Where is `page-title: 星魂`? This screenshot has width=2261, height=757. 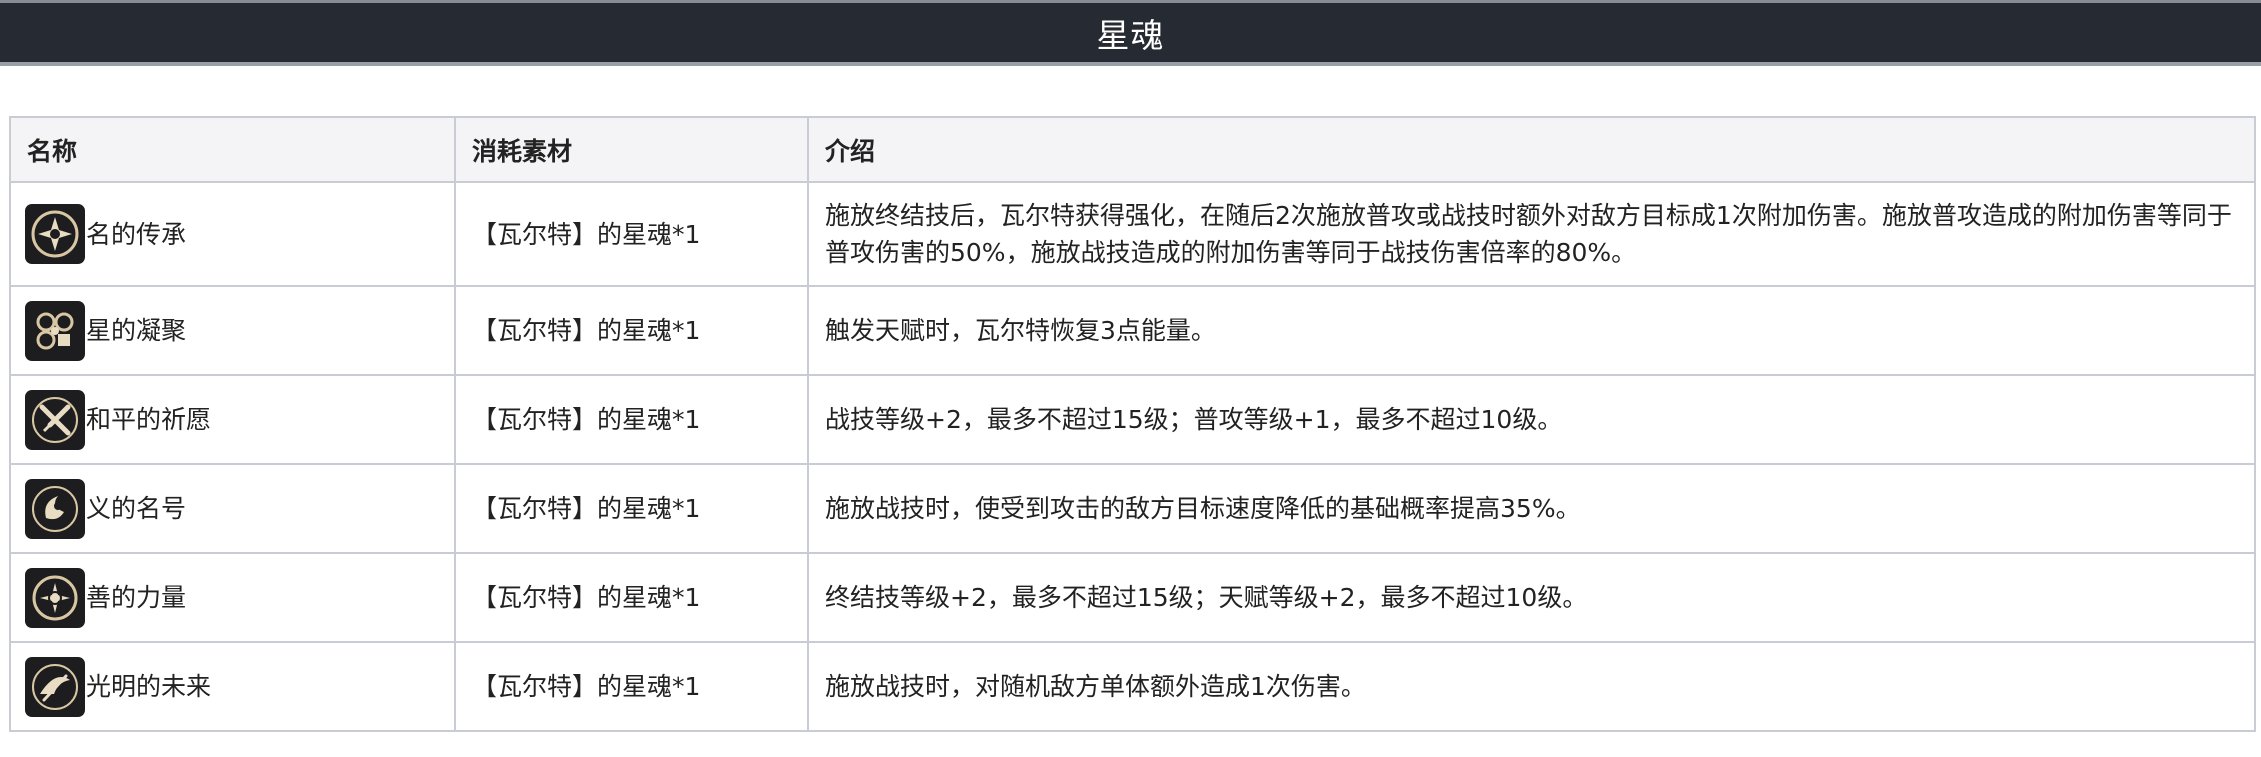 page-title: 星魂 is located at coordinates (1130, 35).